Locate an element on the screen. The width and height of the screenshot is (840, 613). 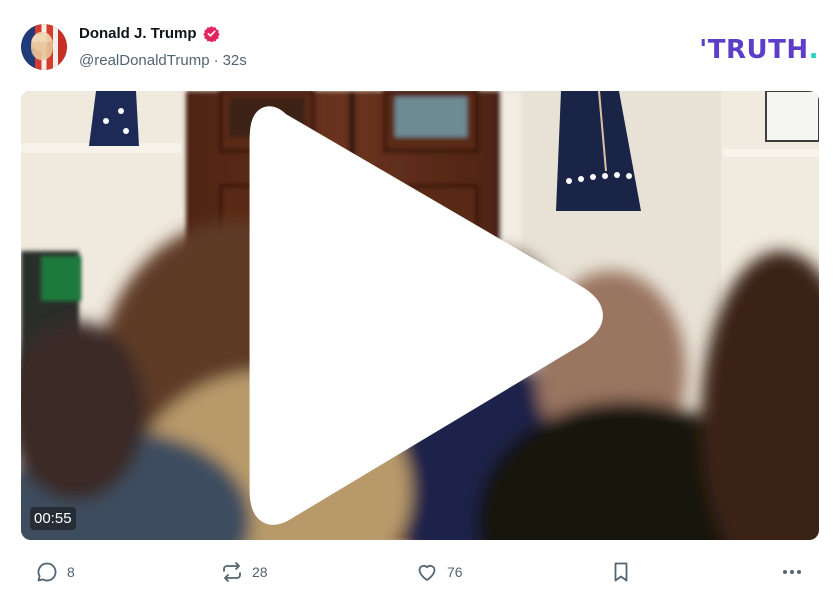
bookmark-icon is located at coordinates (621, 572).